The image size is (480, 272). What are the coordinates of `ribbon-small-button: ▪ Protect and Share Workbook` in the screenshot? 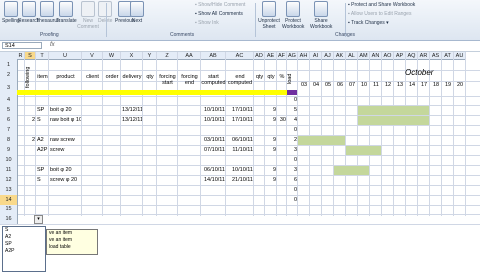 It's located at (381, 5).